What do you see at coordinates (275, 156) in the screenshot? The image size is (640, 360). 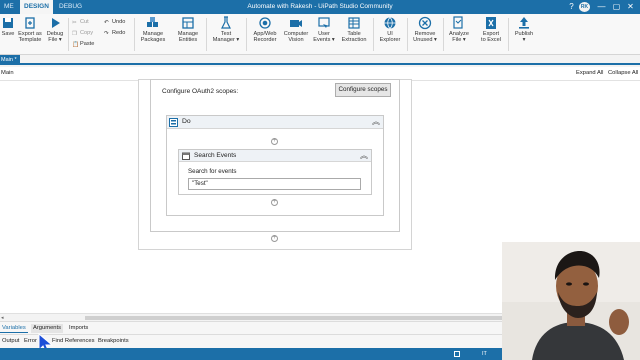 I see `search-events-header: Search Events ︽` at bounding box center [275, 156].